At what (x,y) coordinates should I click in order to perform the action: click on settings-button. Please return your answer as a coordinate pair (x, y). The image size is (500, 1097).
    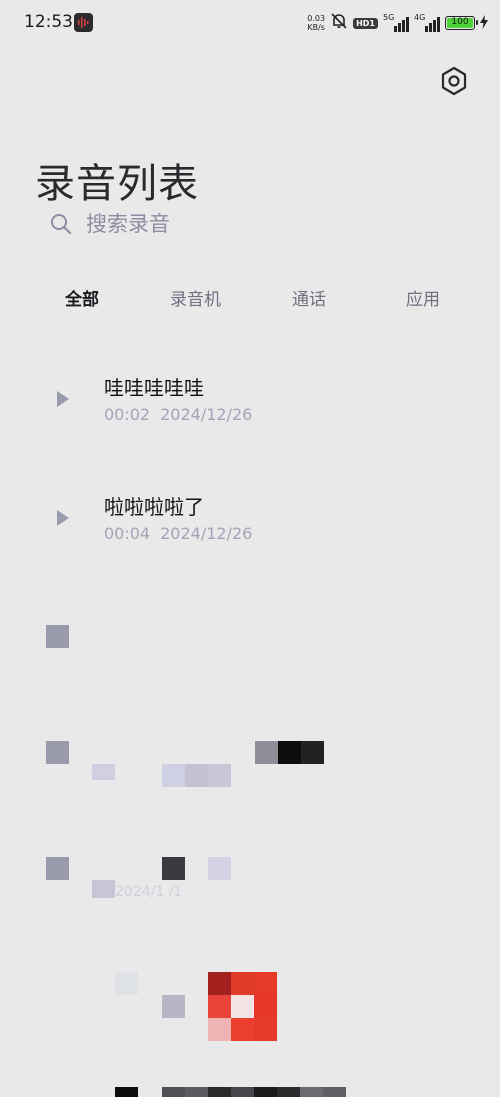
    Looking at the image, I should click on (454, 81).